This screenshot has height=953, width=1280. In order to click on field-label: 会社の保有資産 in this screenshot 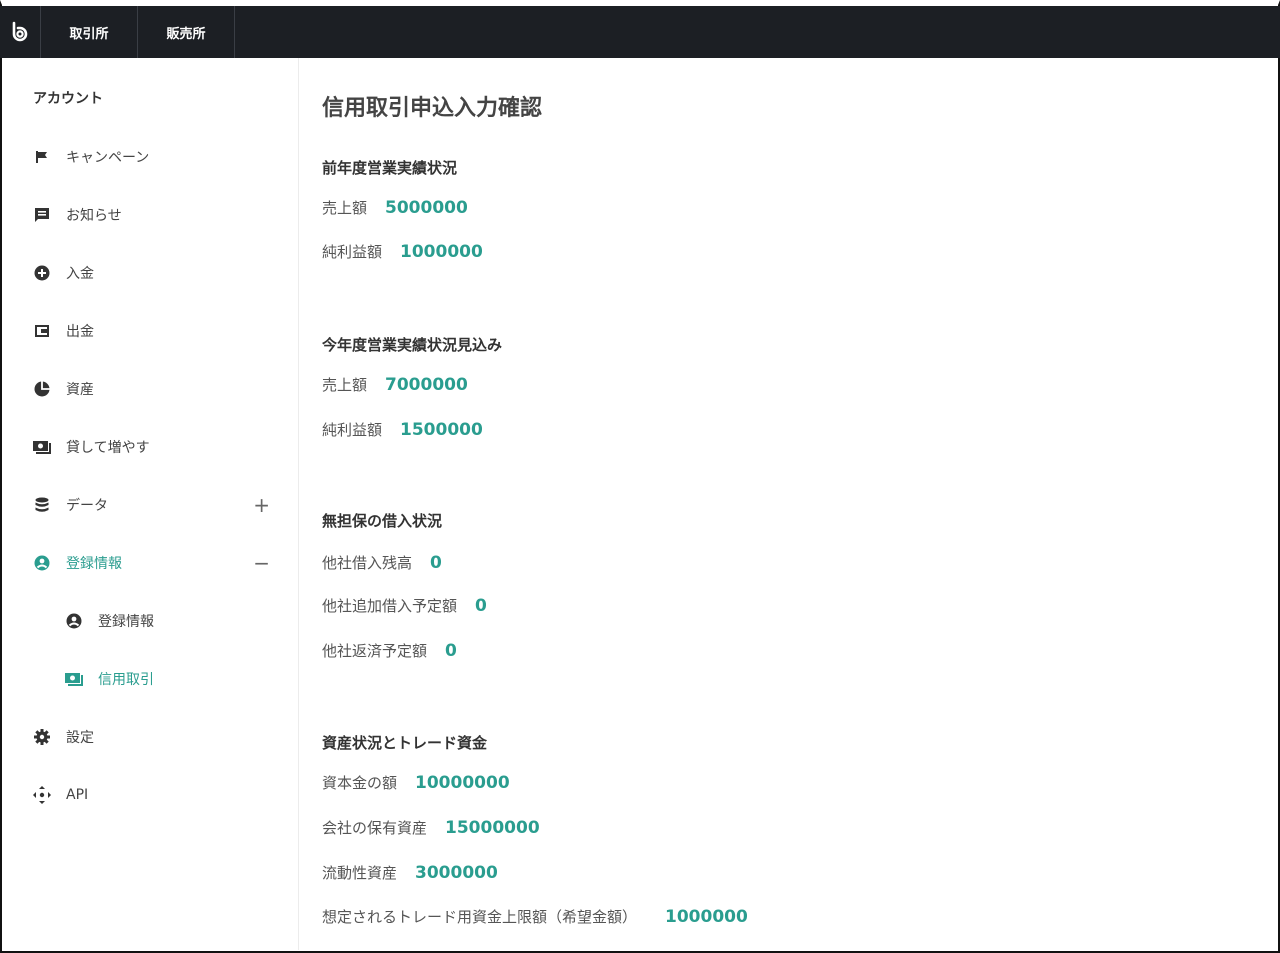, I will do `click(375, 828)`.